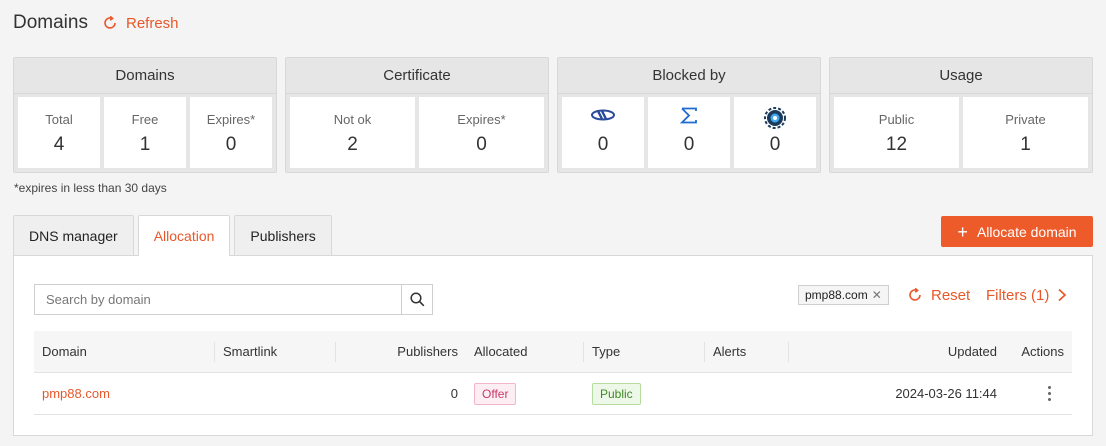 Image resolution: width=1106 pixels, height=446 pixels. I want to click on column-header-updated: Updated, so click(897, 351).